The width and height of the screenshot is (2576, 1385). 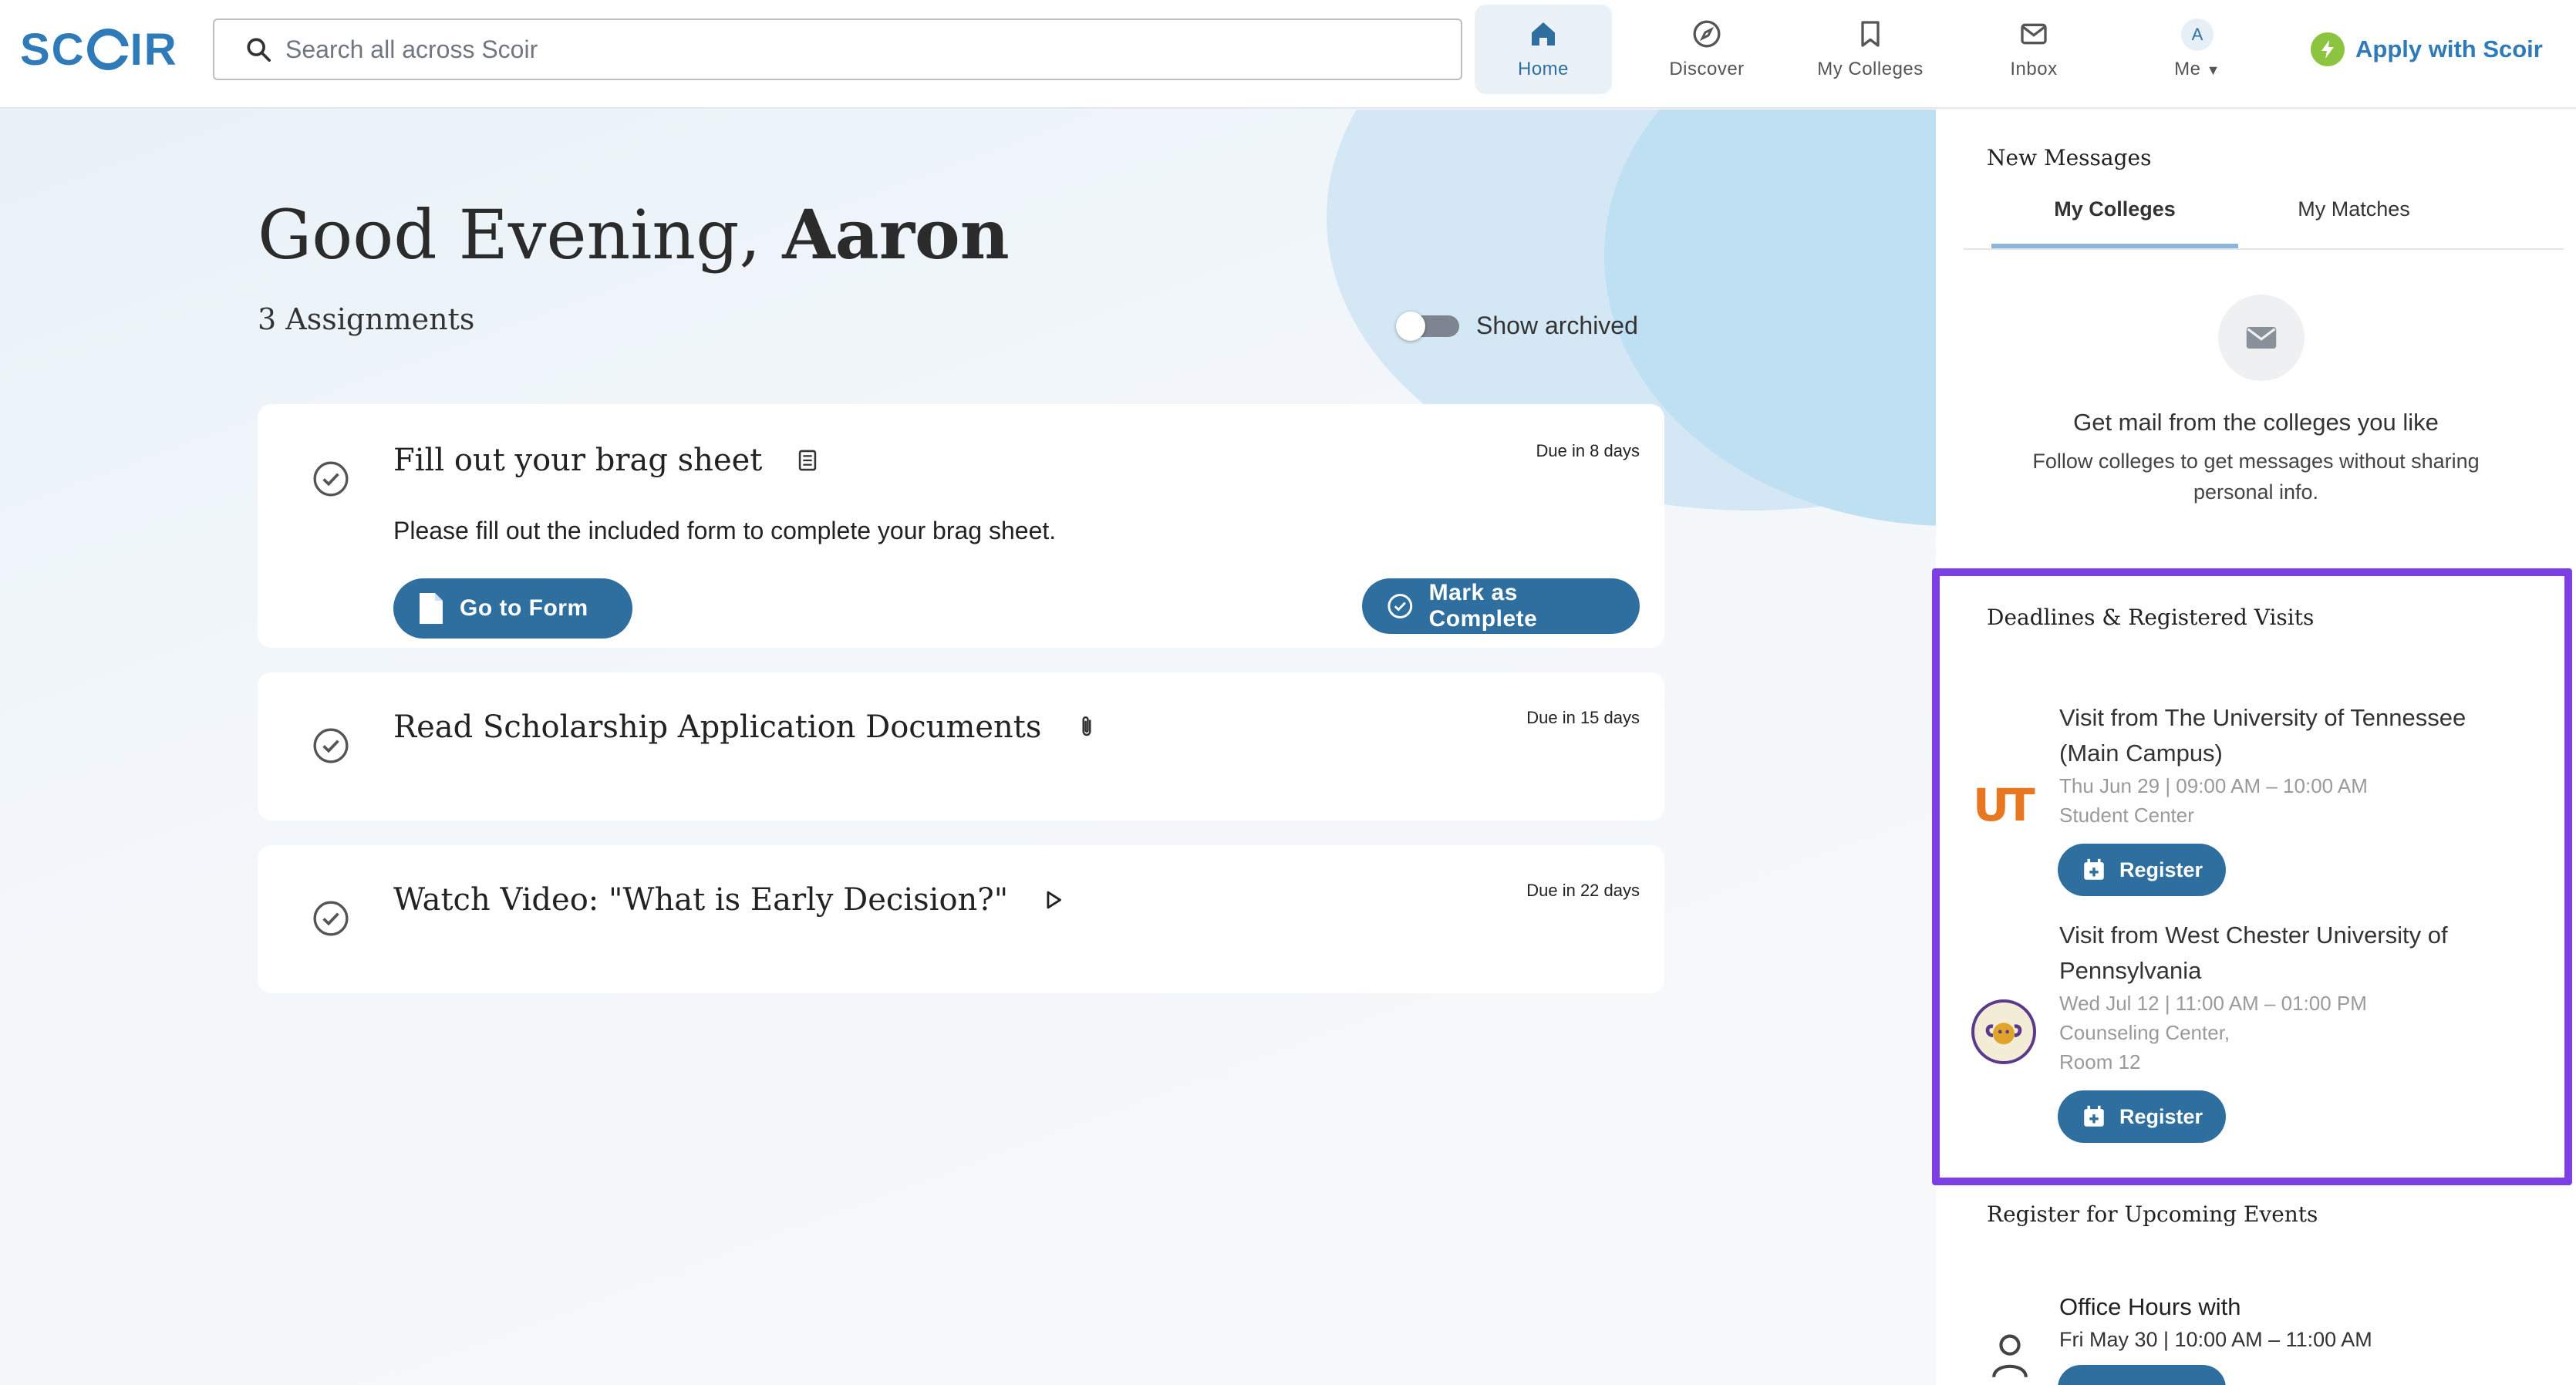 What do you see at coordinates (512, 608) in the screenshot?
I see `go-to-form-button: Go to Form` at bounding box center [512, 608].